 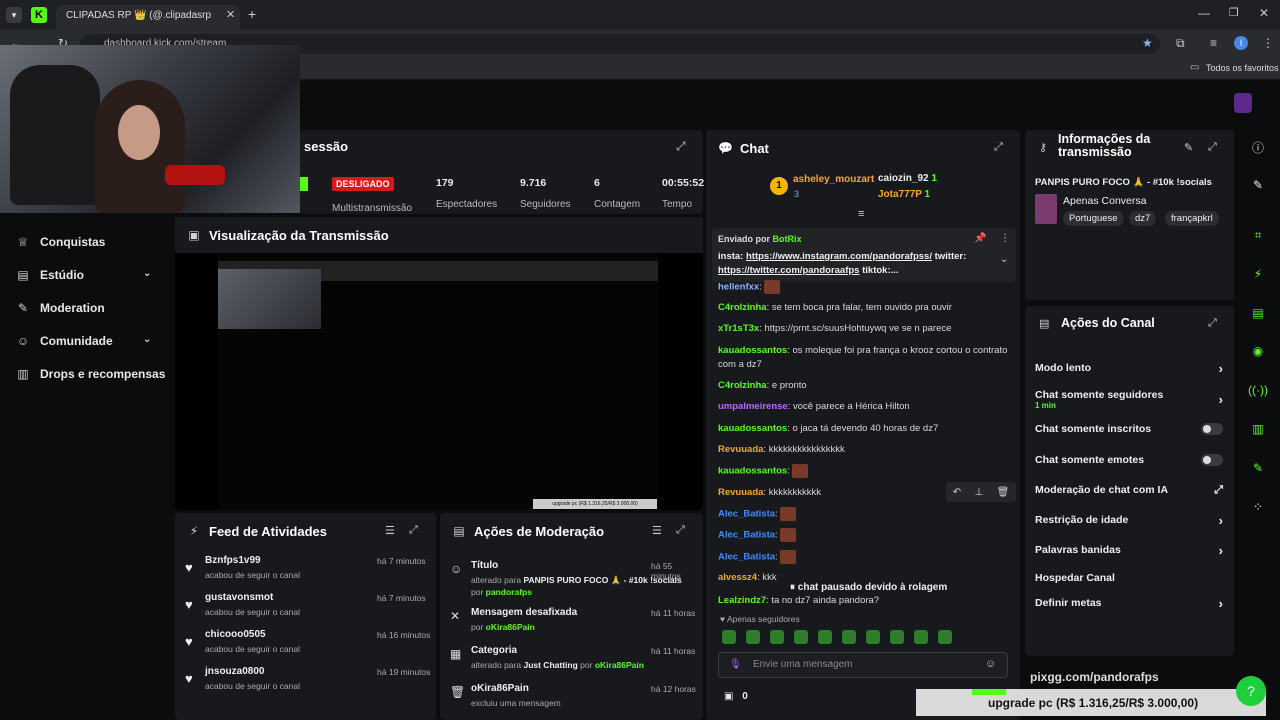 What do you see at coordinates (1129, 490) in the screenshot?
I see `channel-action-item: Moderação de chat com IA ⤢` at bounding box center [1129, 490].